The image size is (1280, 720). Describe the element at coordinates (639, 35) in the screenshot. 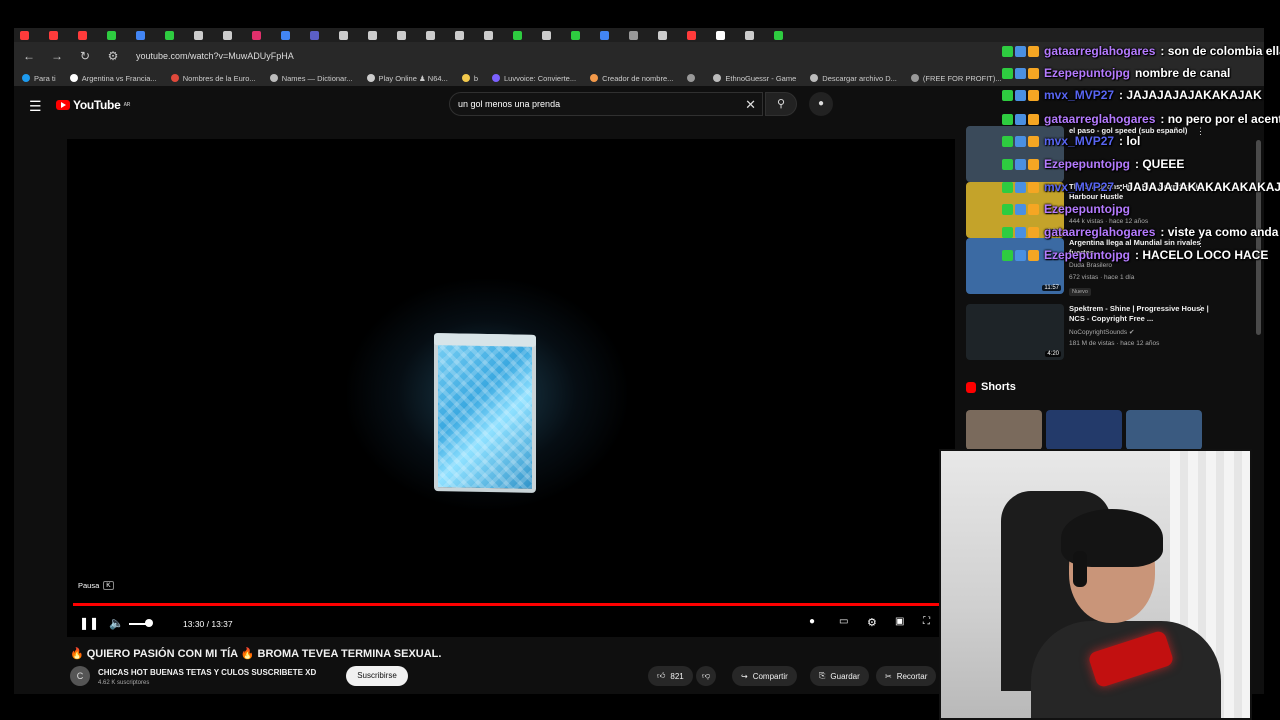

I see `tab-strip` at that location.